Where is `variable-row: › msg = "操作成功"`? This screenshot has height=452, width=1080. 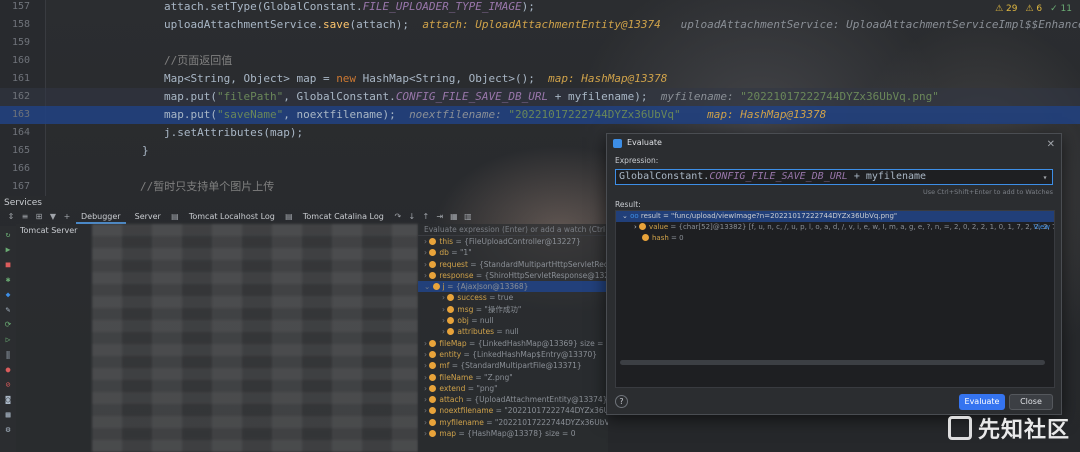
variable-row: › msg = "操作成功" is located at coordinates (513, 309).